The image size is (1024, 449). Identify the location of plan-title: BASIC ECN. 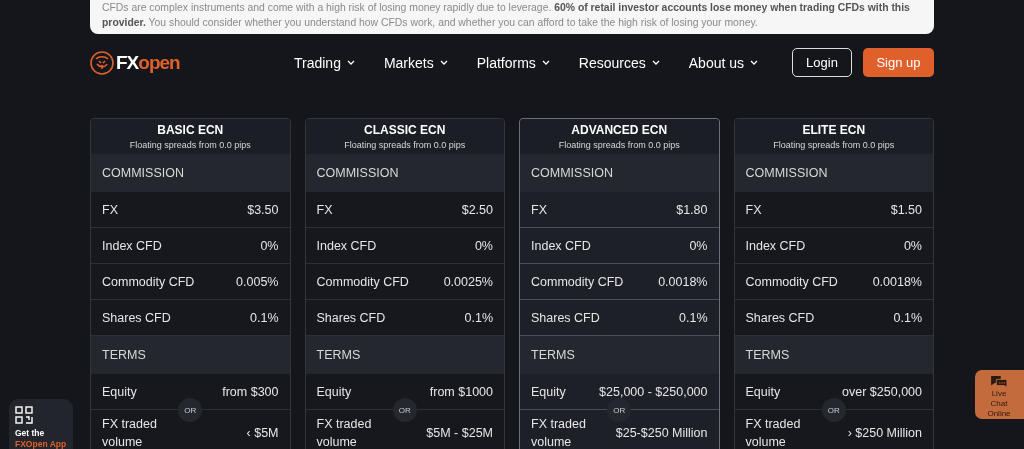
(190, 130).